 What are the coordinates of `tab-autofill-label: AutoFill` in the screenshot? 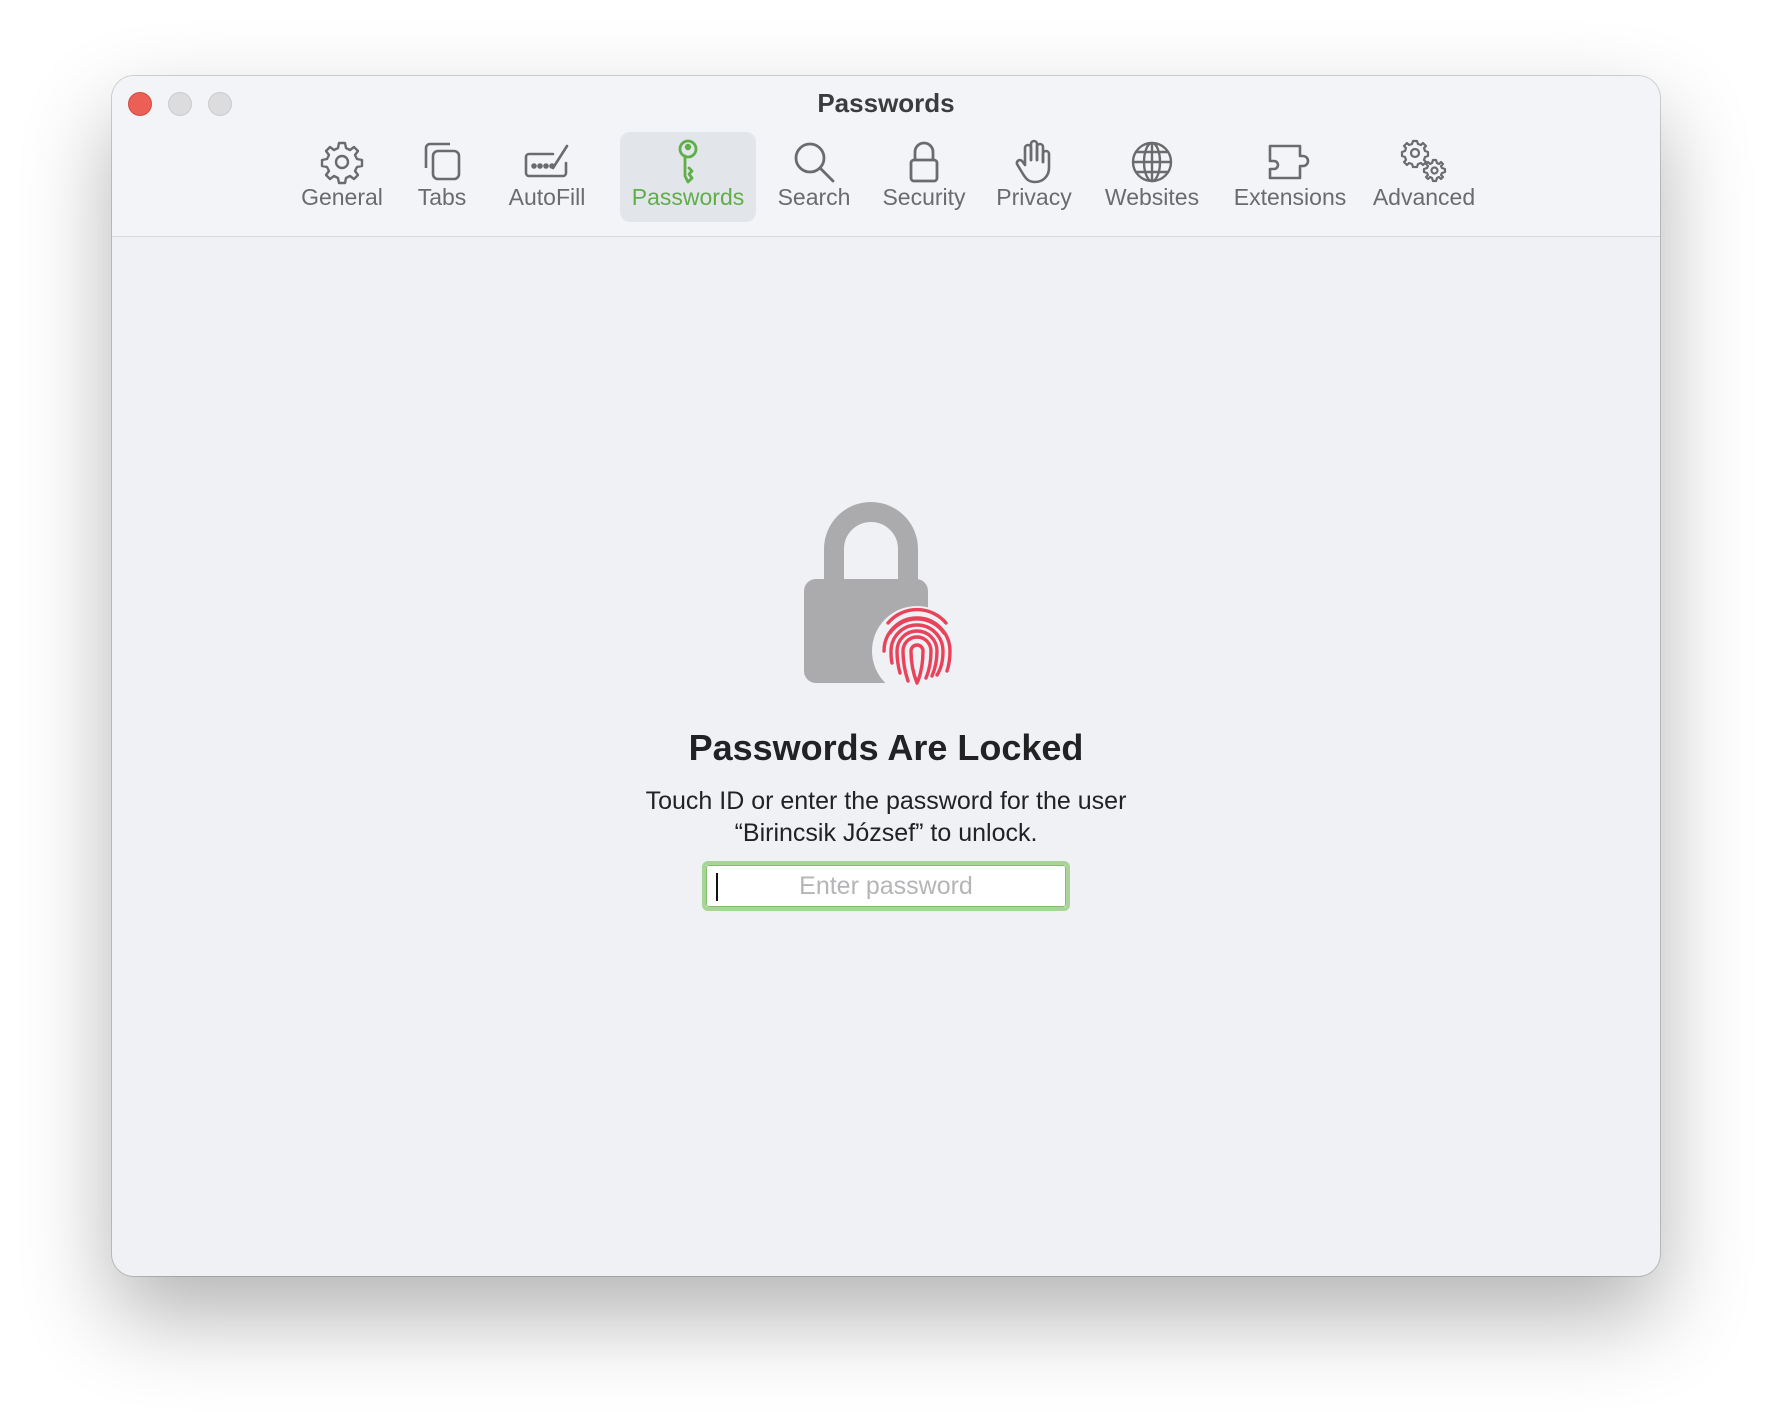 It's located at (547, 197).